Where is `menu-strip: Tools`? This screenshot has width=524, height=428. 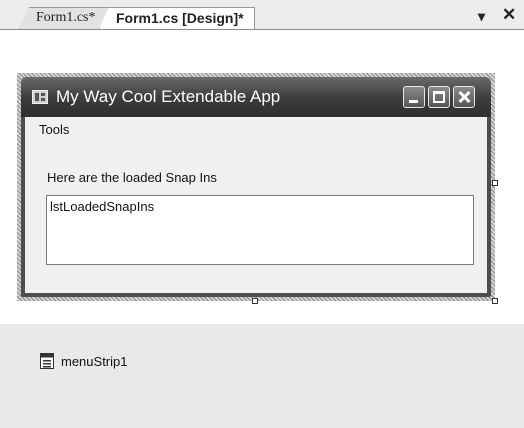
menu-strip: Tools is located at coordinates (256, 129).